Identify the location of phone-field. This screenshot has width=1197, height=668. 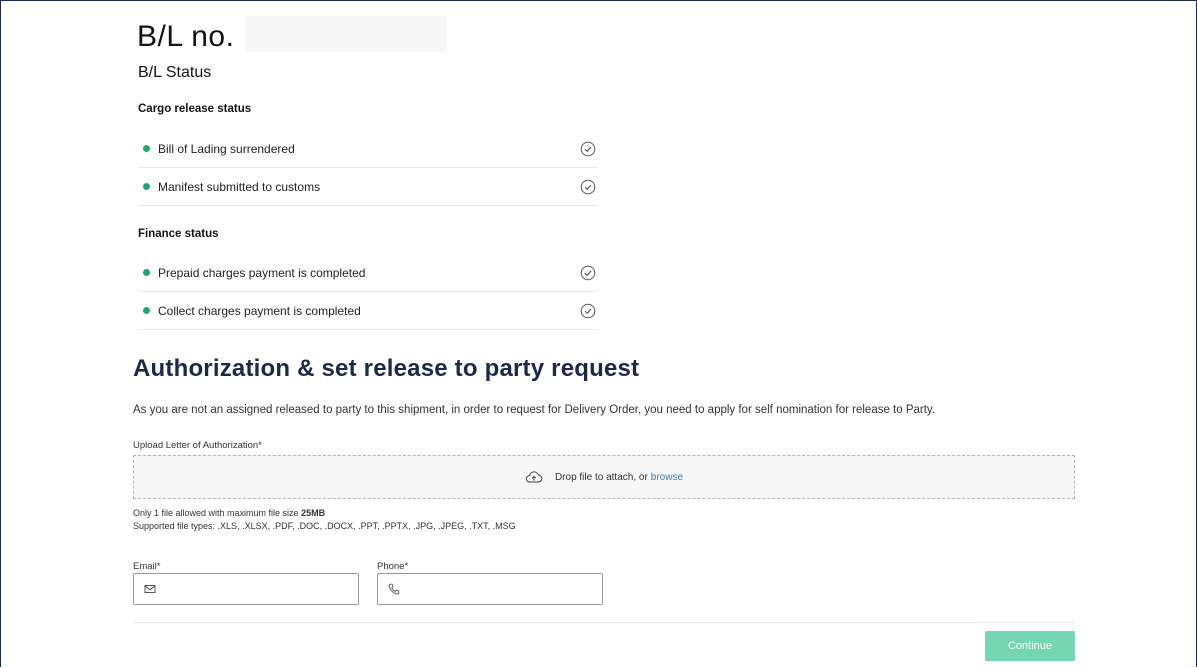
(490, 589).